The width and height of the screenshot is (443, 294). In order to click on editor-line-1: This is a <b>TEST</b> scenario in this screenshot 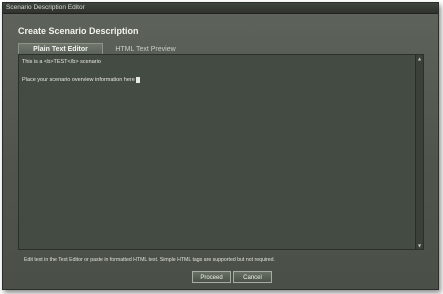, I will do `click(61, 62)`.